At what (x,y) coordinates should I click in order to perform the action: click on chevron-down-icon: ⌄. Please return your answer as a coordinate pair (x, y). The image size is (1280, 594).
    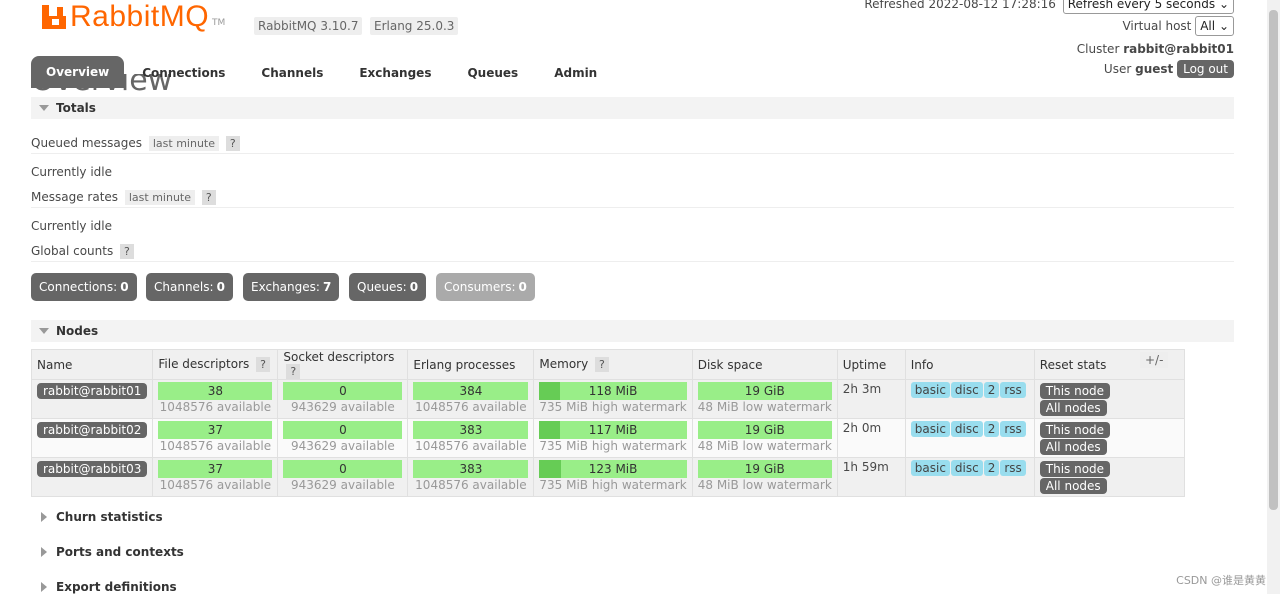
    Looking at the image, I should click on (1223, 5).